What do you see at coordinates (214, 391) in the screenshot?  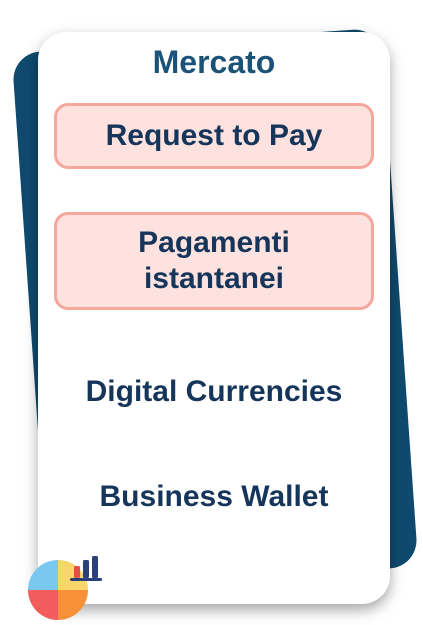 I see `item-digital-currencies: Digital Currencies` at bounding box center [214, 391].